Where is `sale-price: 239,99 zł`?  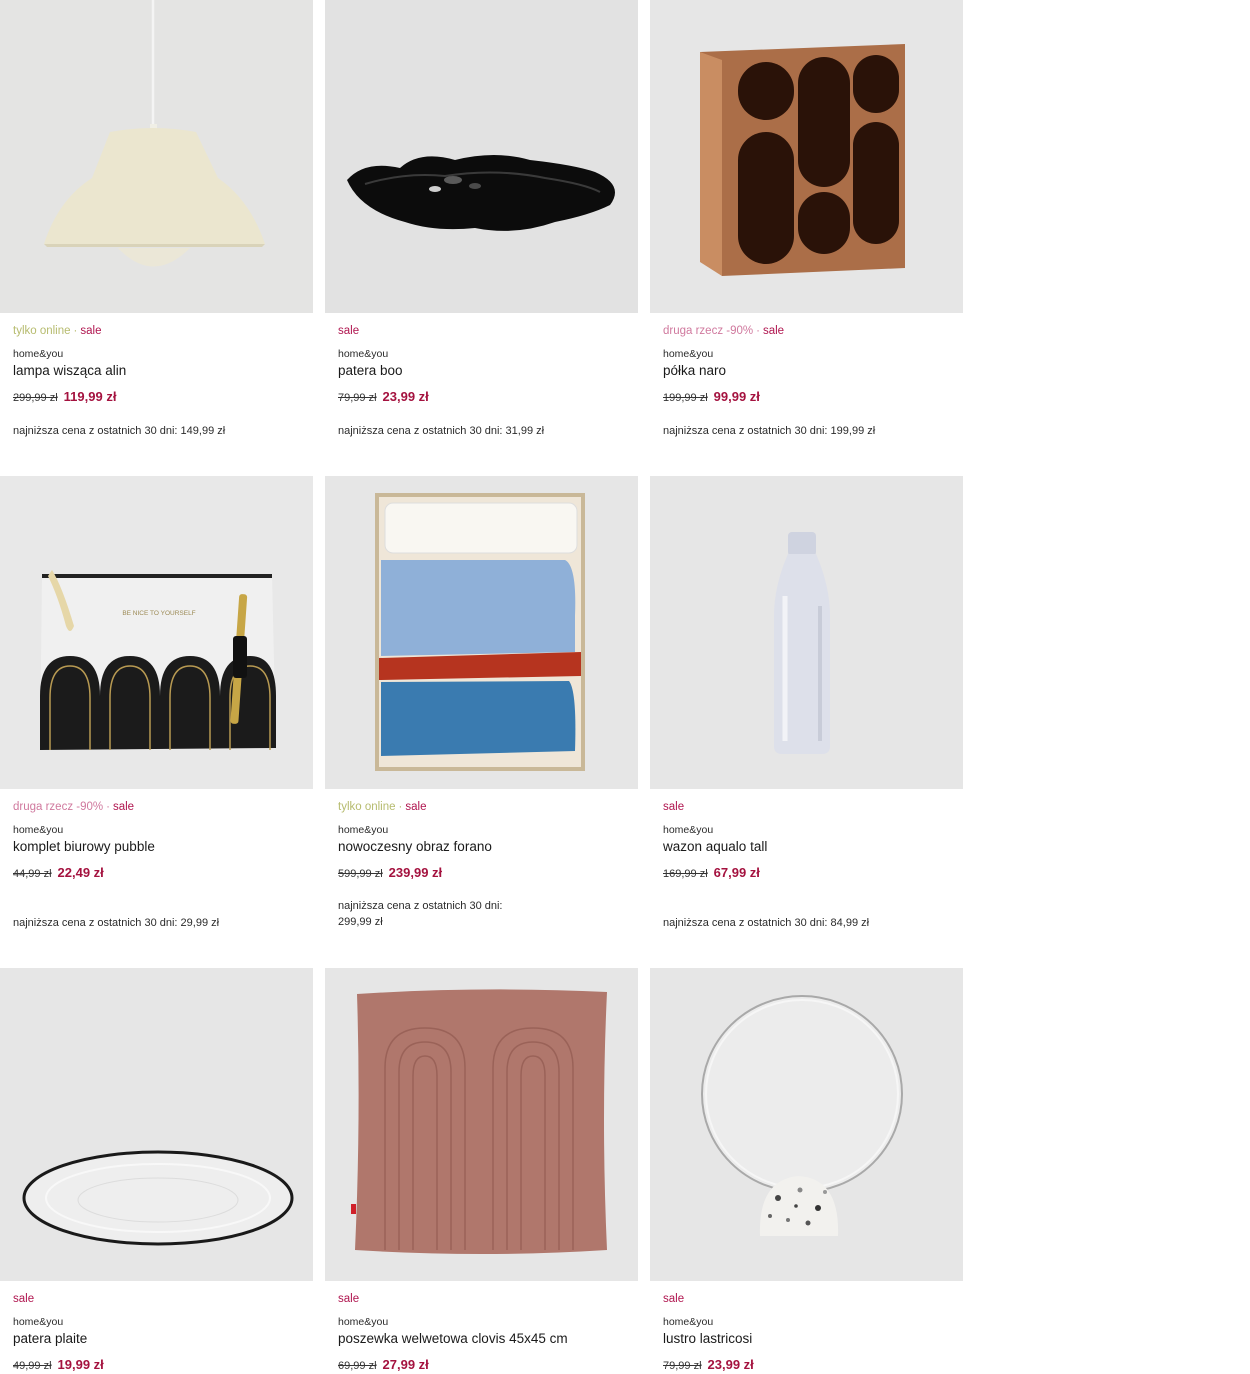
sale-price: 239,99 zł is located at coordinates (415, 872).